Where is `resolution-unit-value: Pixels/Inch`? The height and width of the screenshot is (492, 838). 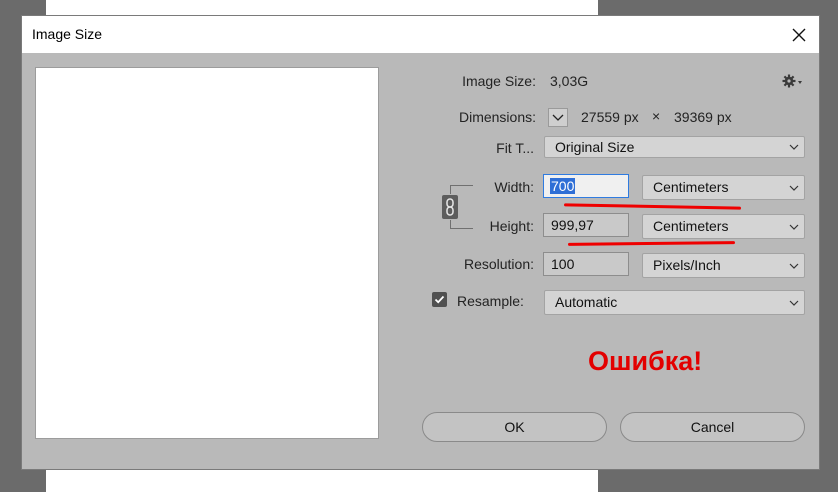 resolution-unit-value: Pixels/Inch is located at coordinates (687, 265).